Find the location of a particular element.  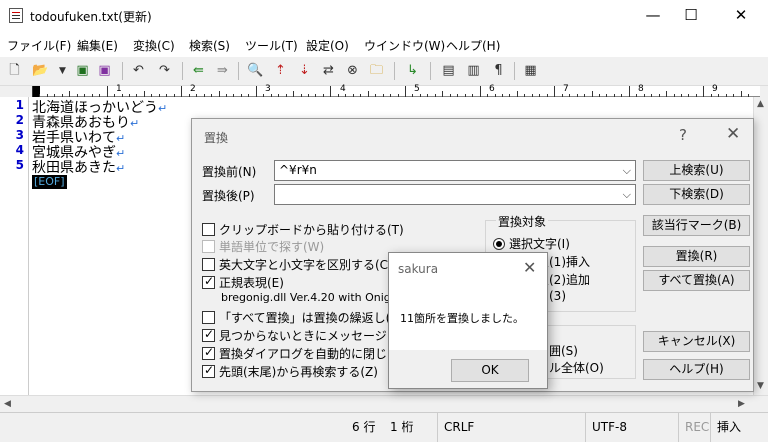

dialog-close-button: ✕ is located at coordinates (733, 134).